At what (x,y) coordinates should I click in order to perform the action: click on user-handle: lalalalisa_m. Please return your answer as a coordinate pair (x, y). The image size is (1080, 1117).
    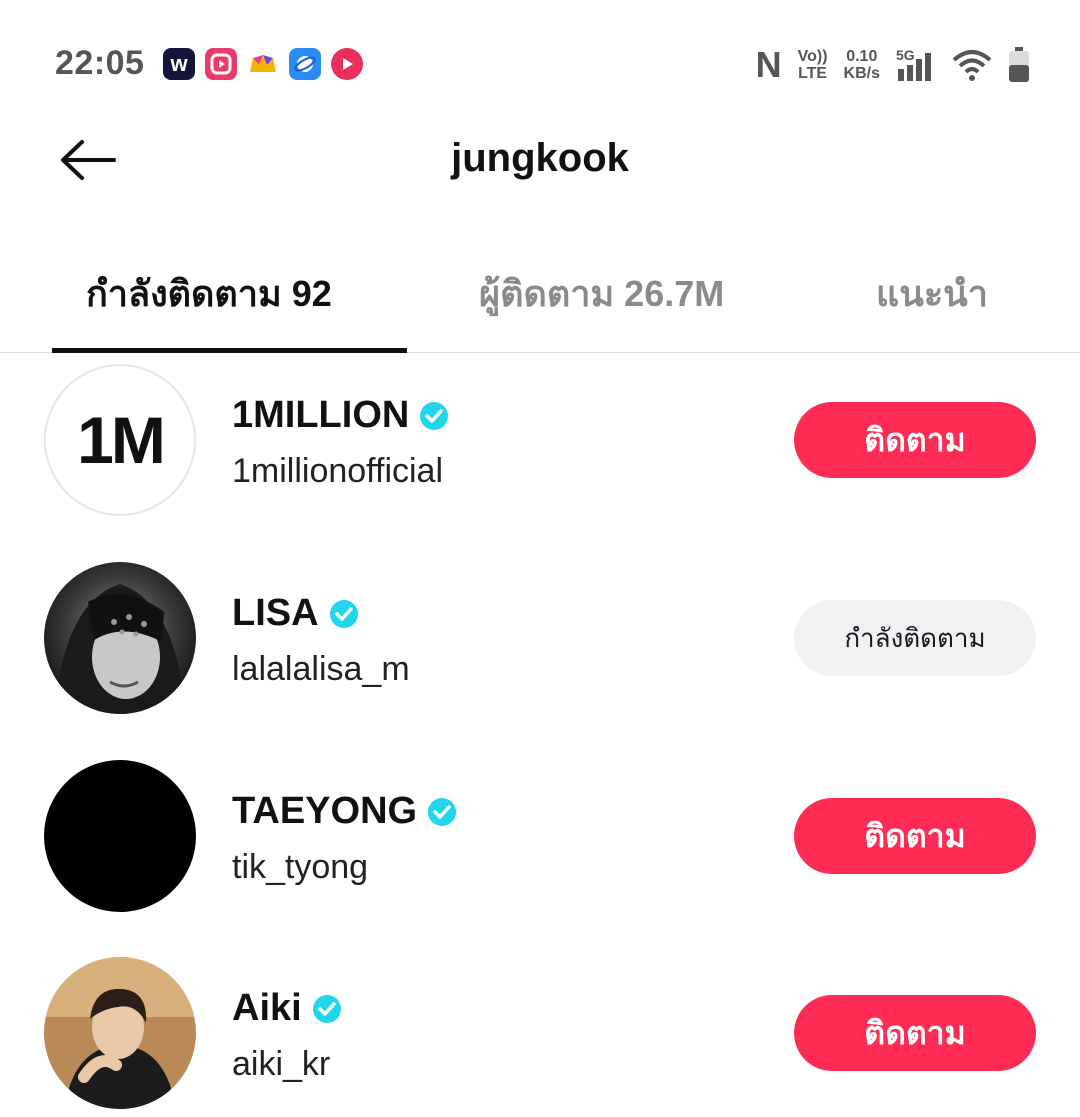
    Looking at the image, I should click on (321, 669).